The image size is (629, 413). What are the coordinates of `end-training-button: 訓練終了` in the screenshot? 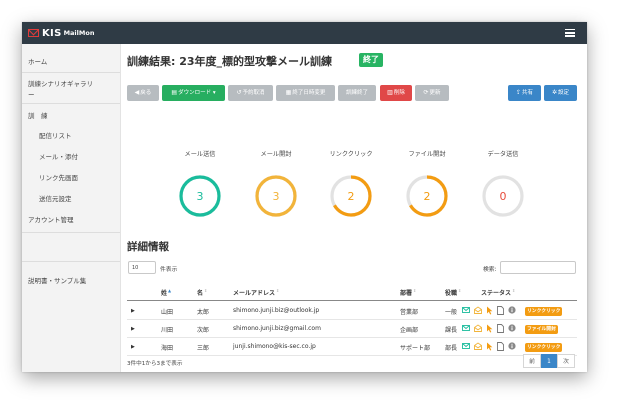 It's located at (357, 93).